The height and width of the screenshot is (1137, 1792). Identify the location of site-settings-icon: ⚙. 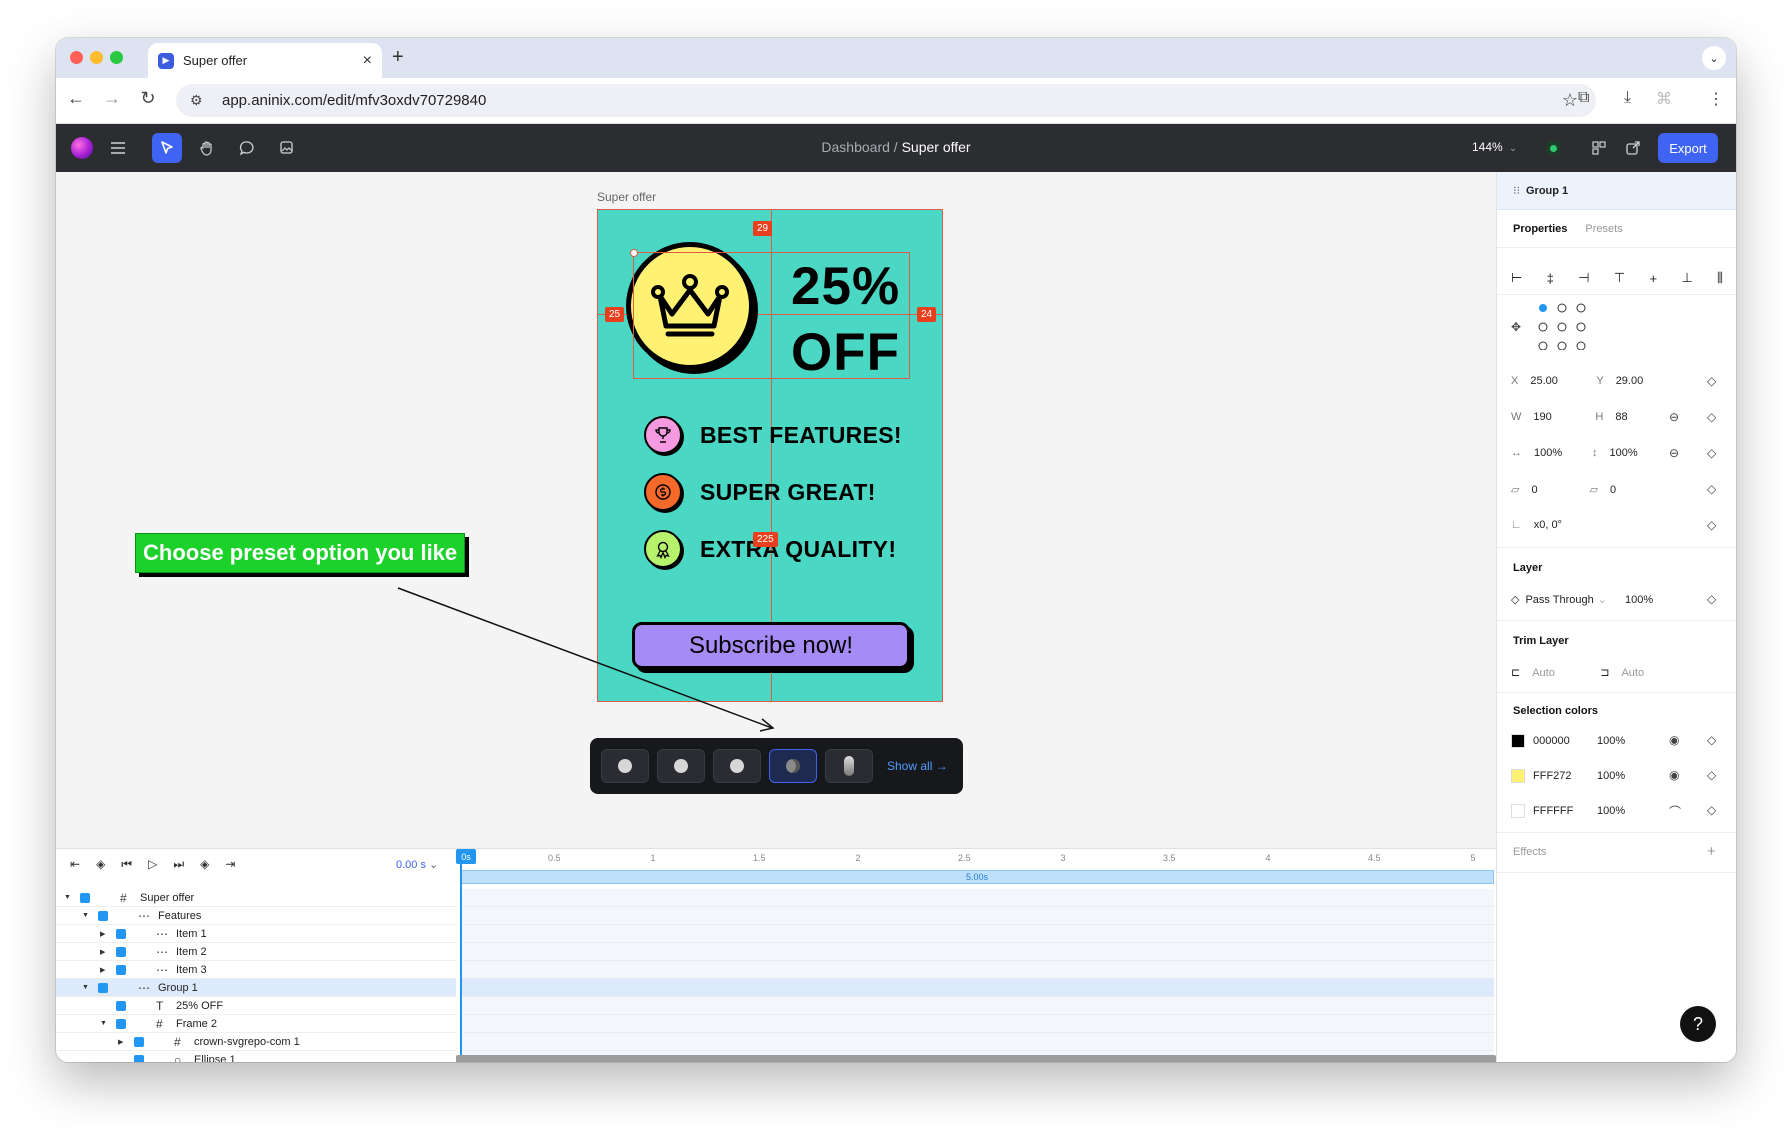
(201, 100).